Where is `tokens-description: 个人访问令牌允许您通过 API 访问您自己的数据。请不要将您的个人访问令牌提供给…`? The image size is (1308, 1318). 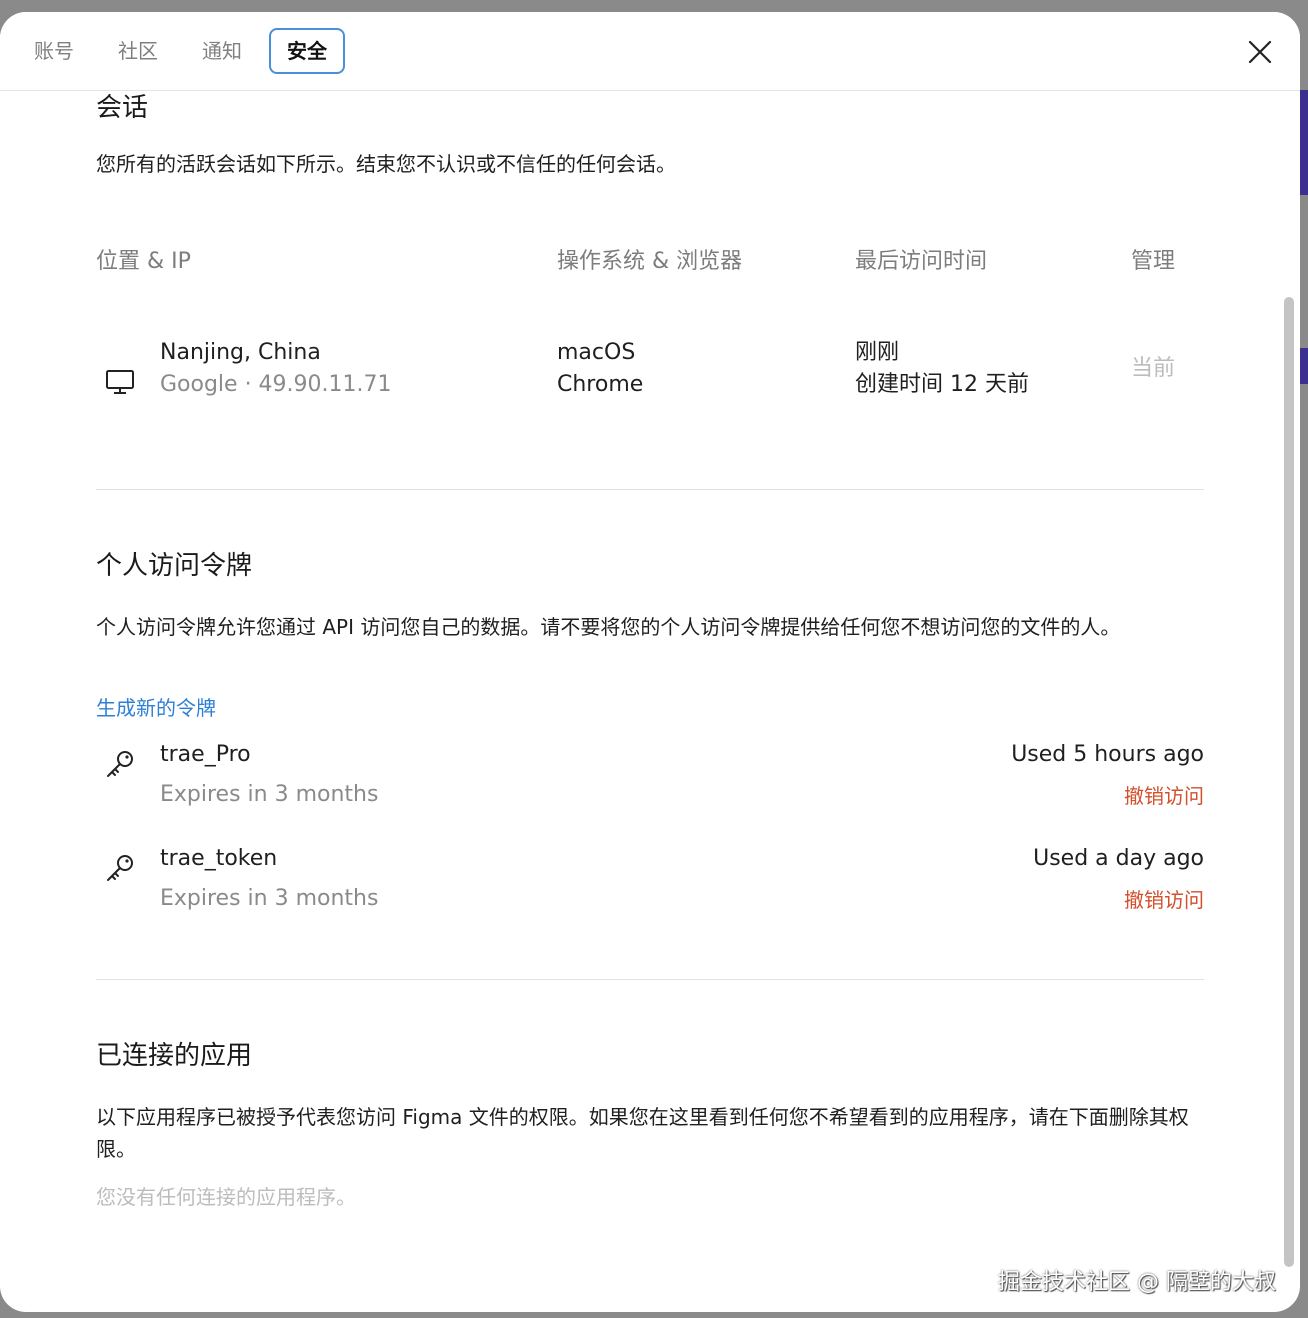
tokens-description: 个人访问令牌允许您通过 API 访问您自己的数据。请不要将您的个人访问令牌提供给… is located at coordinates (608, 627).